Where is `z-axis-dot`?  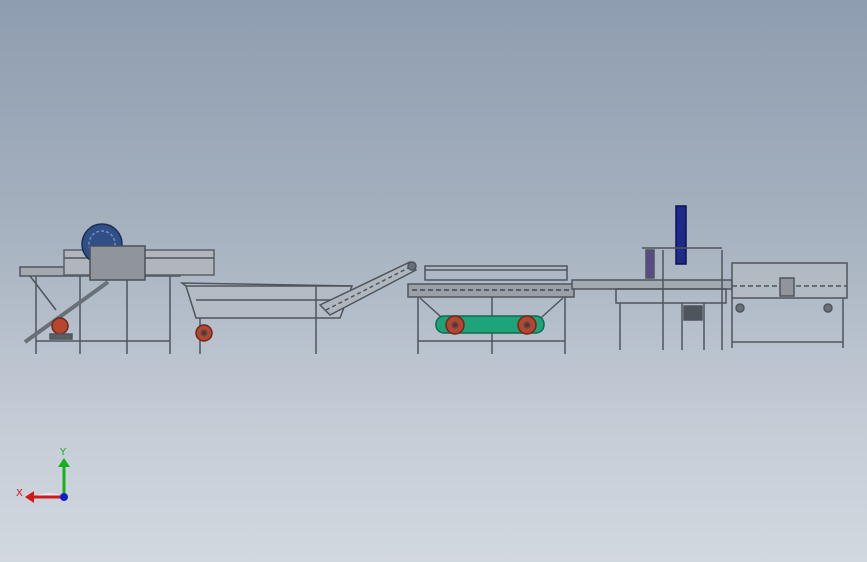
z-axis-dot is located at coordinates (64, 497).